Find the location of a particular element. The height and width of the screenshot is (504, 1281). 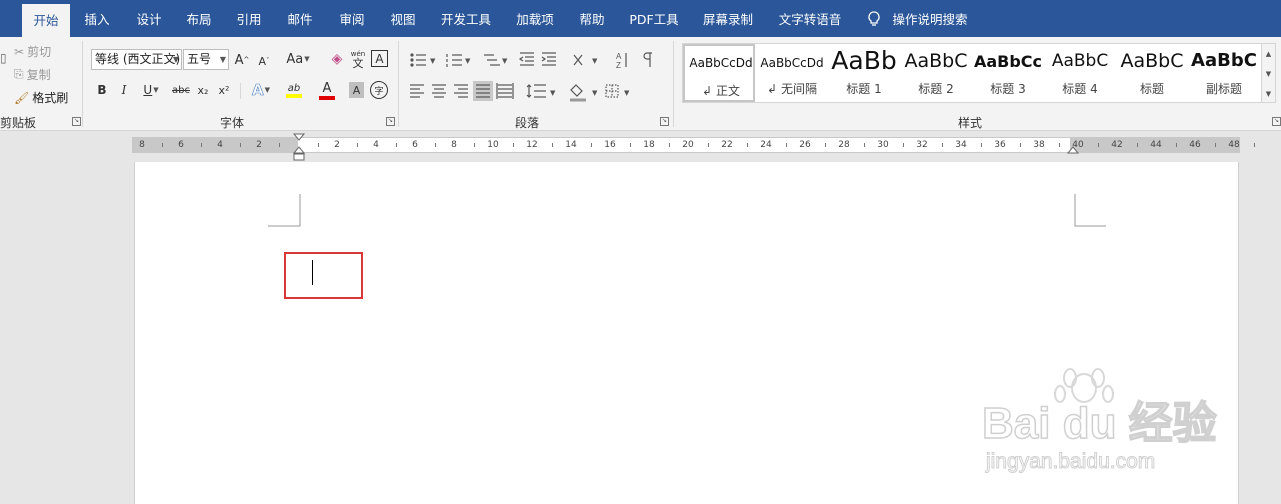

indent-markers is located at coordinates (299, 148).